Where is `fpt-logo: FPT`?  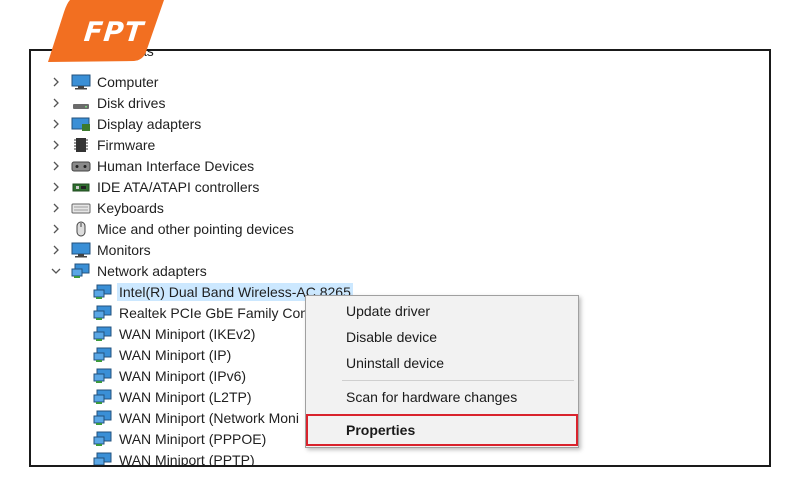
fpt-logo: FPT is located at coordinates (106, 31).